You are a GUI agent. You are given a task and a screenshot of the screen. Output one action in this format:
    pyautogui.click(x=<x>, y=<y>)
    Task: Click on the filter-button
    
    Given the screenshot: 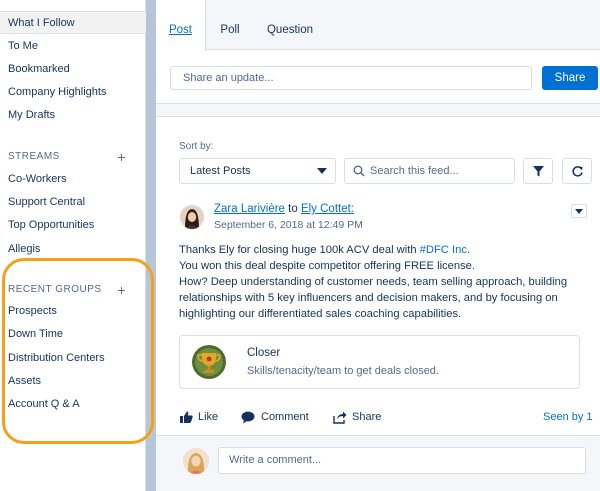 What is the action you would take?
    pyautogui.click(x=538, y=171)
    